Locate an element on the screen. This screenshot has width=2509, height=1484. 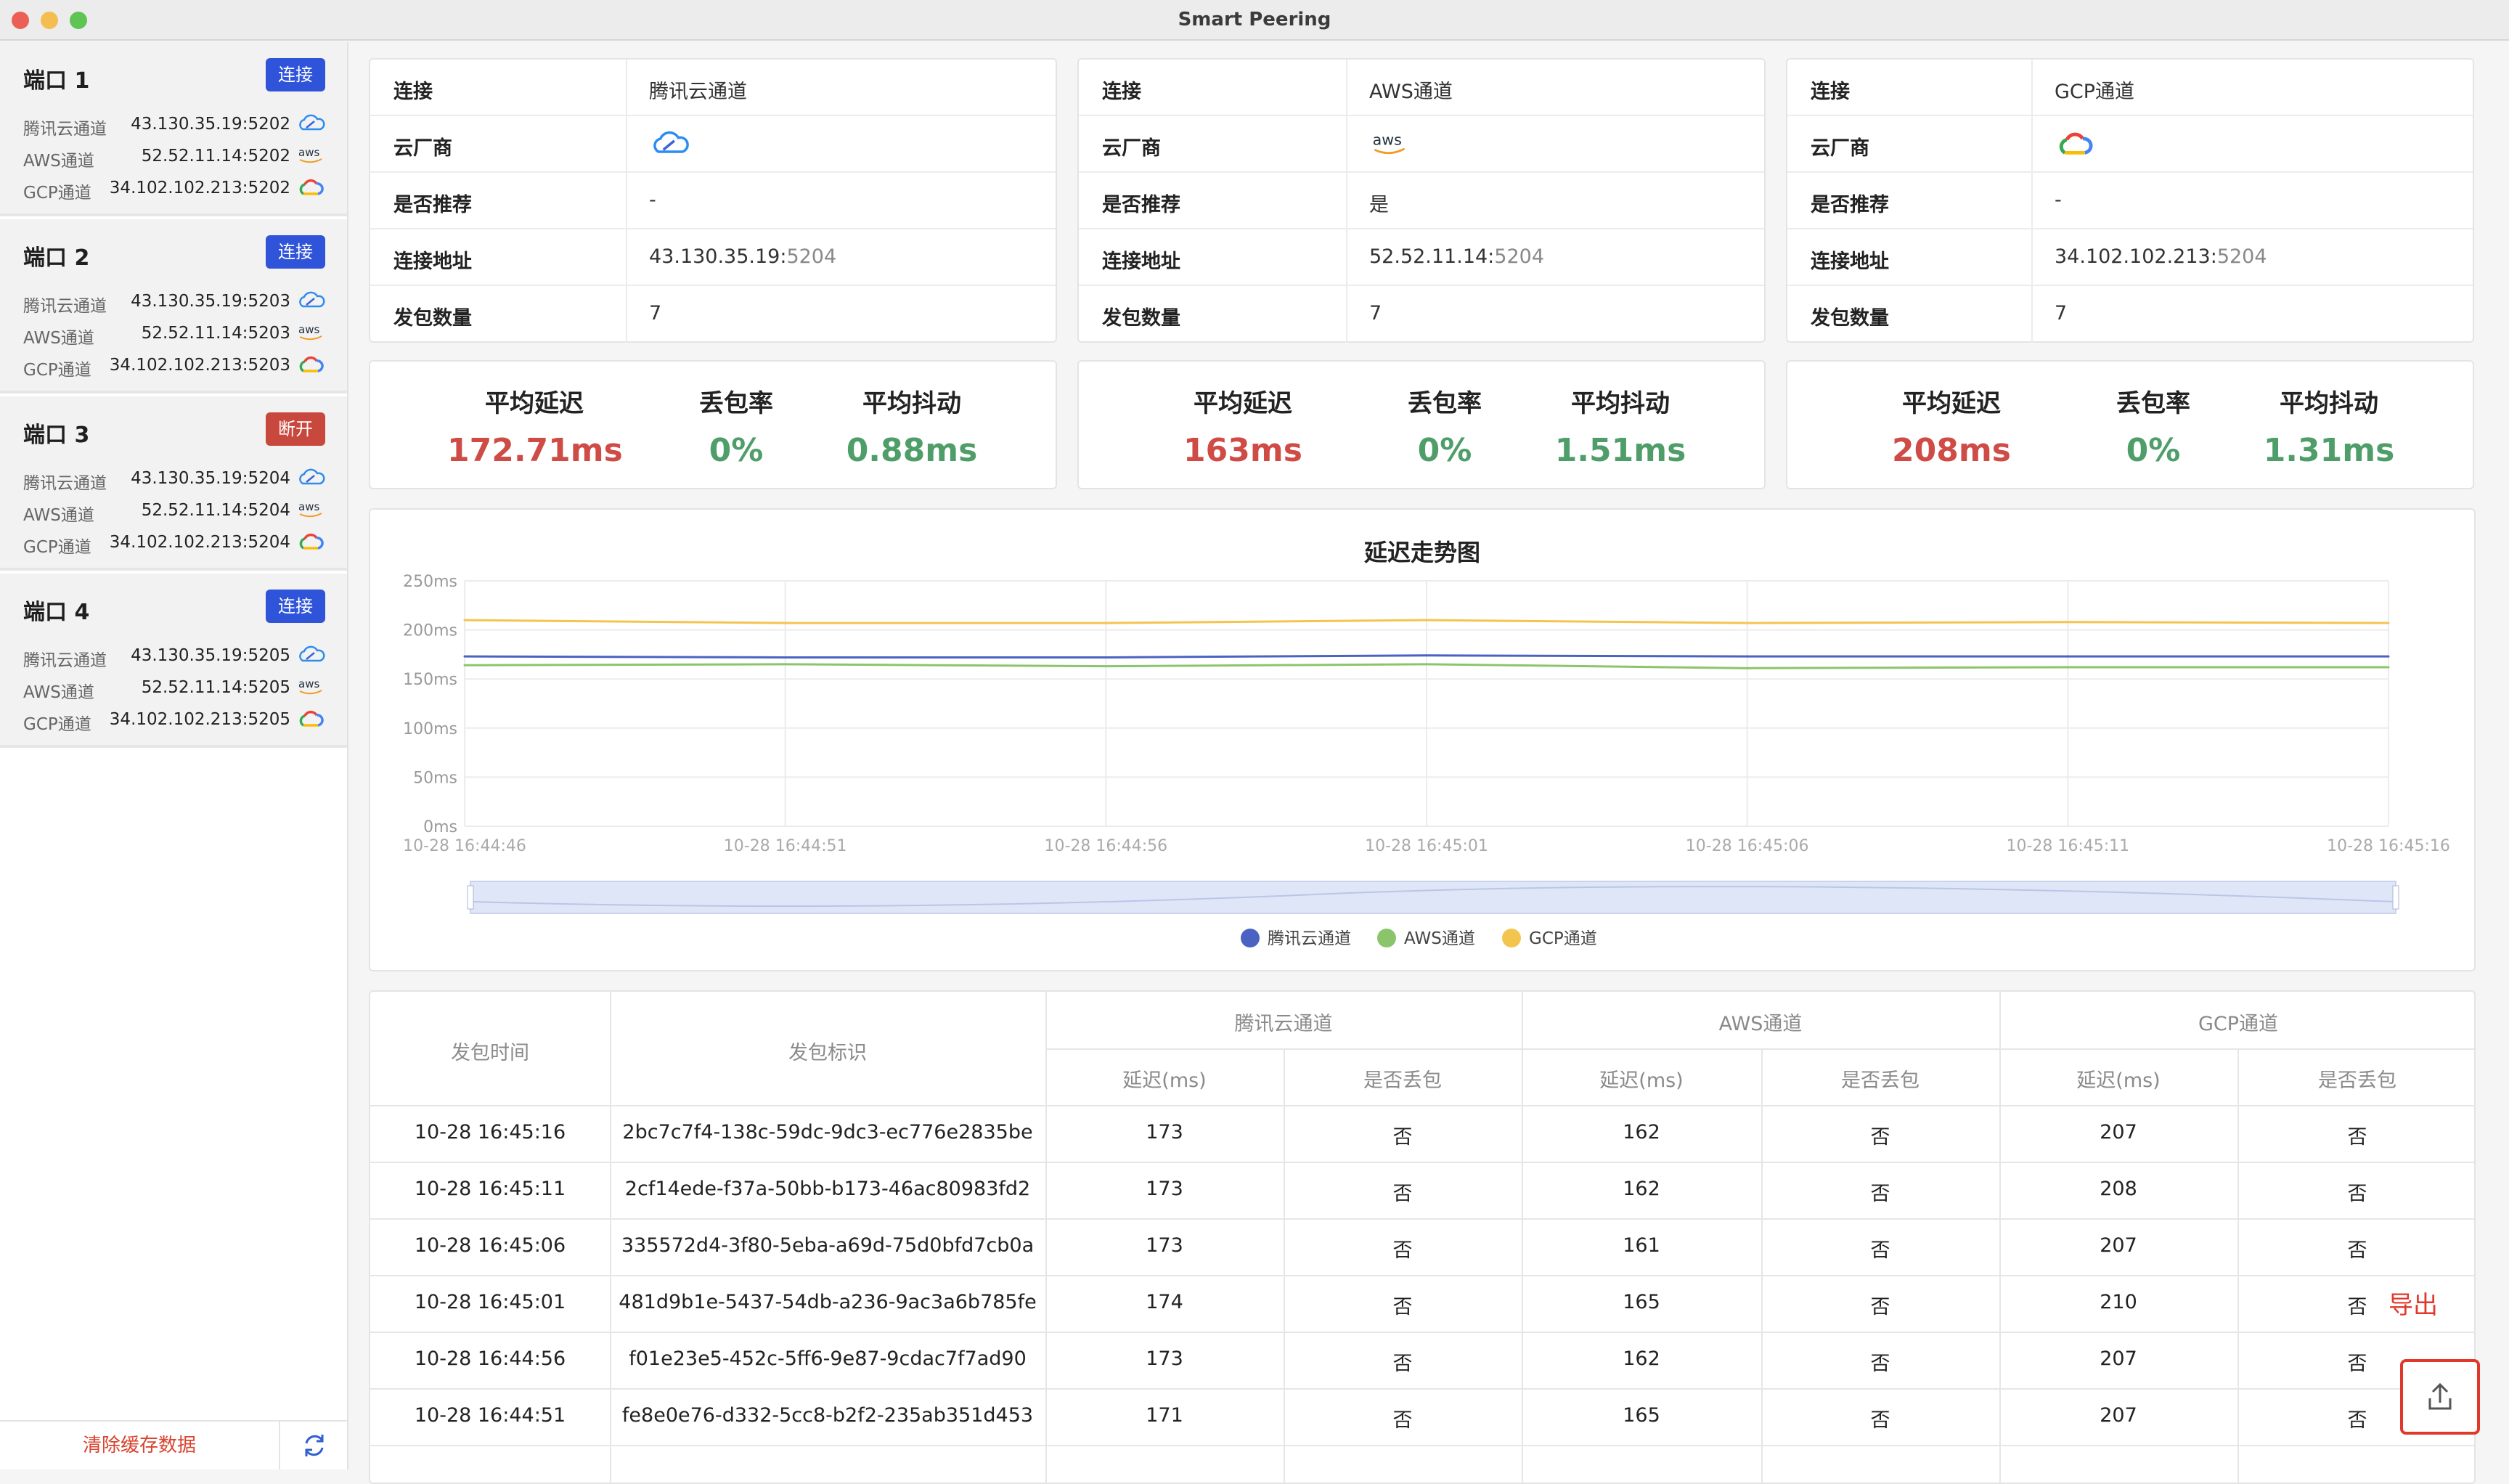
channel-address: 43.130.35.19:5205 is located at coordinates (210, 655).